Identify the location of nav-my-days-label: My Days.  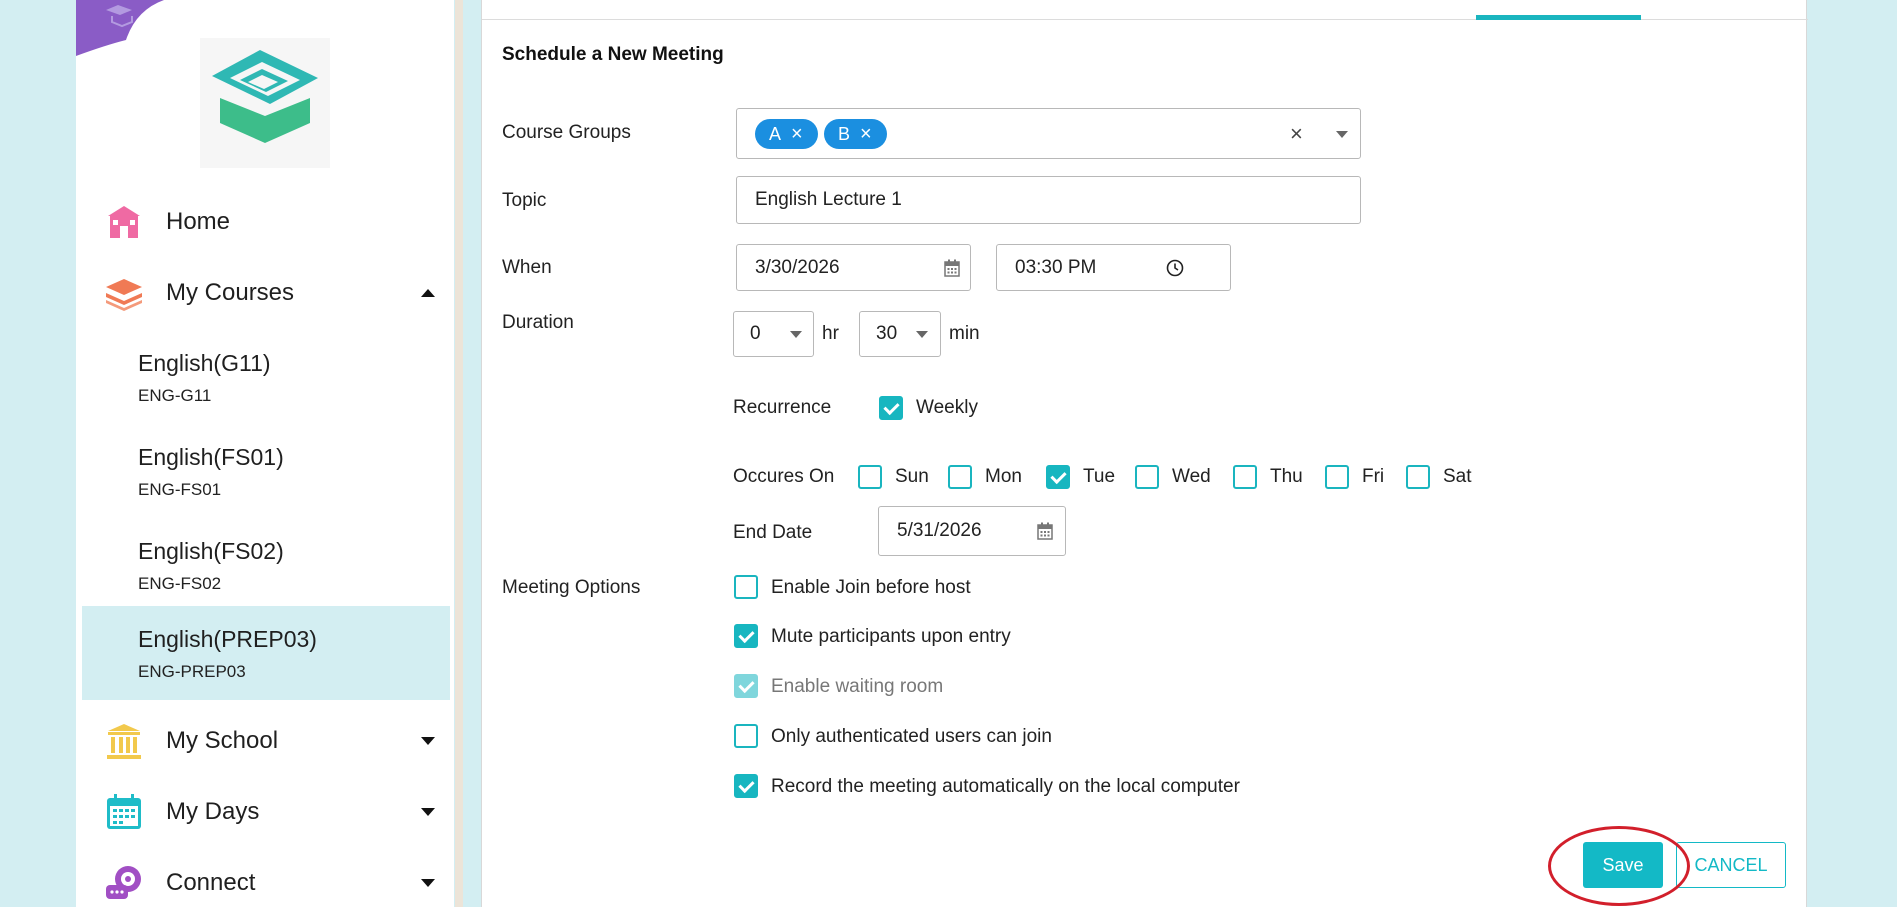
(213, 811).